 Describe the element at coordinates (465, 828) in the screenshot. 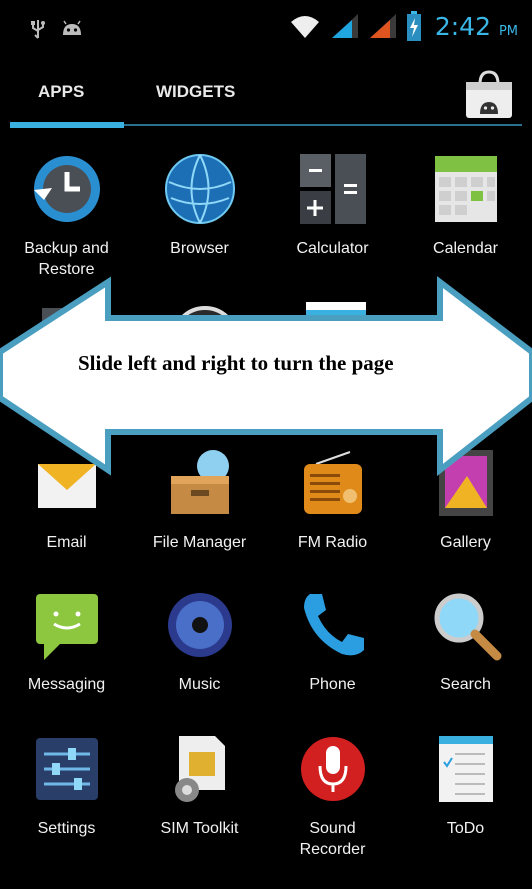

I see `app-label: ToDo` at that location.